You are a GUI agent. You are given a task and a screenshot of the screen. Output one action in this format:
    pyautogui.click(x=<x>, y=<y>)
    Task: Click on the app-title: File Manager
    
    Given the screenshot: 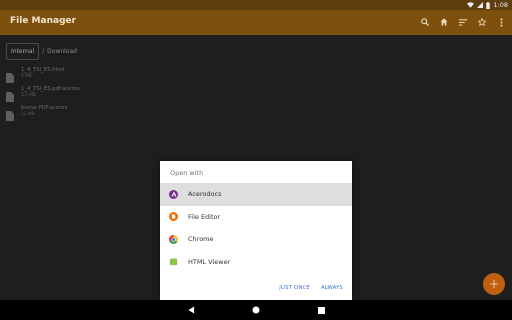 What is the action you would take?
    pyautogui.click(x=43, y=21)
    